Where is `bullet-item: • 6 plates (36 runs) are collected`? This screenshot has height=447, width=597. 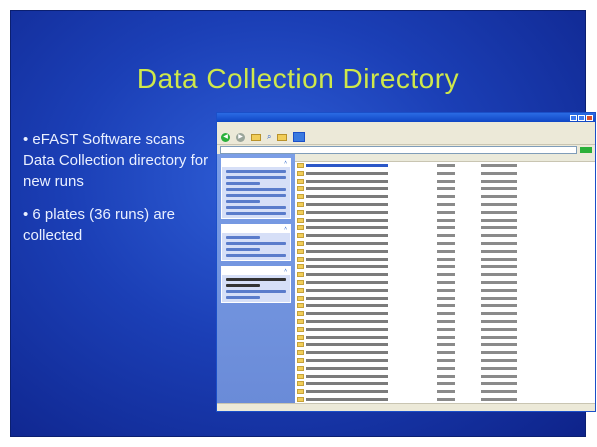
bullet-item: • 6 plates (36 runs) are collected is located at coordinates (99, 225).